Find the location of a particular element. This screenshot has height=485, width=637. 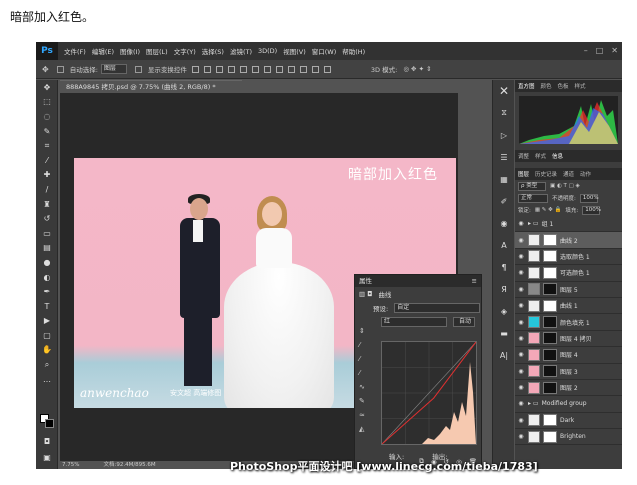

curve-svg is located at coordinates (429, 393).